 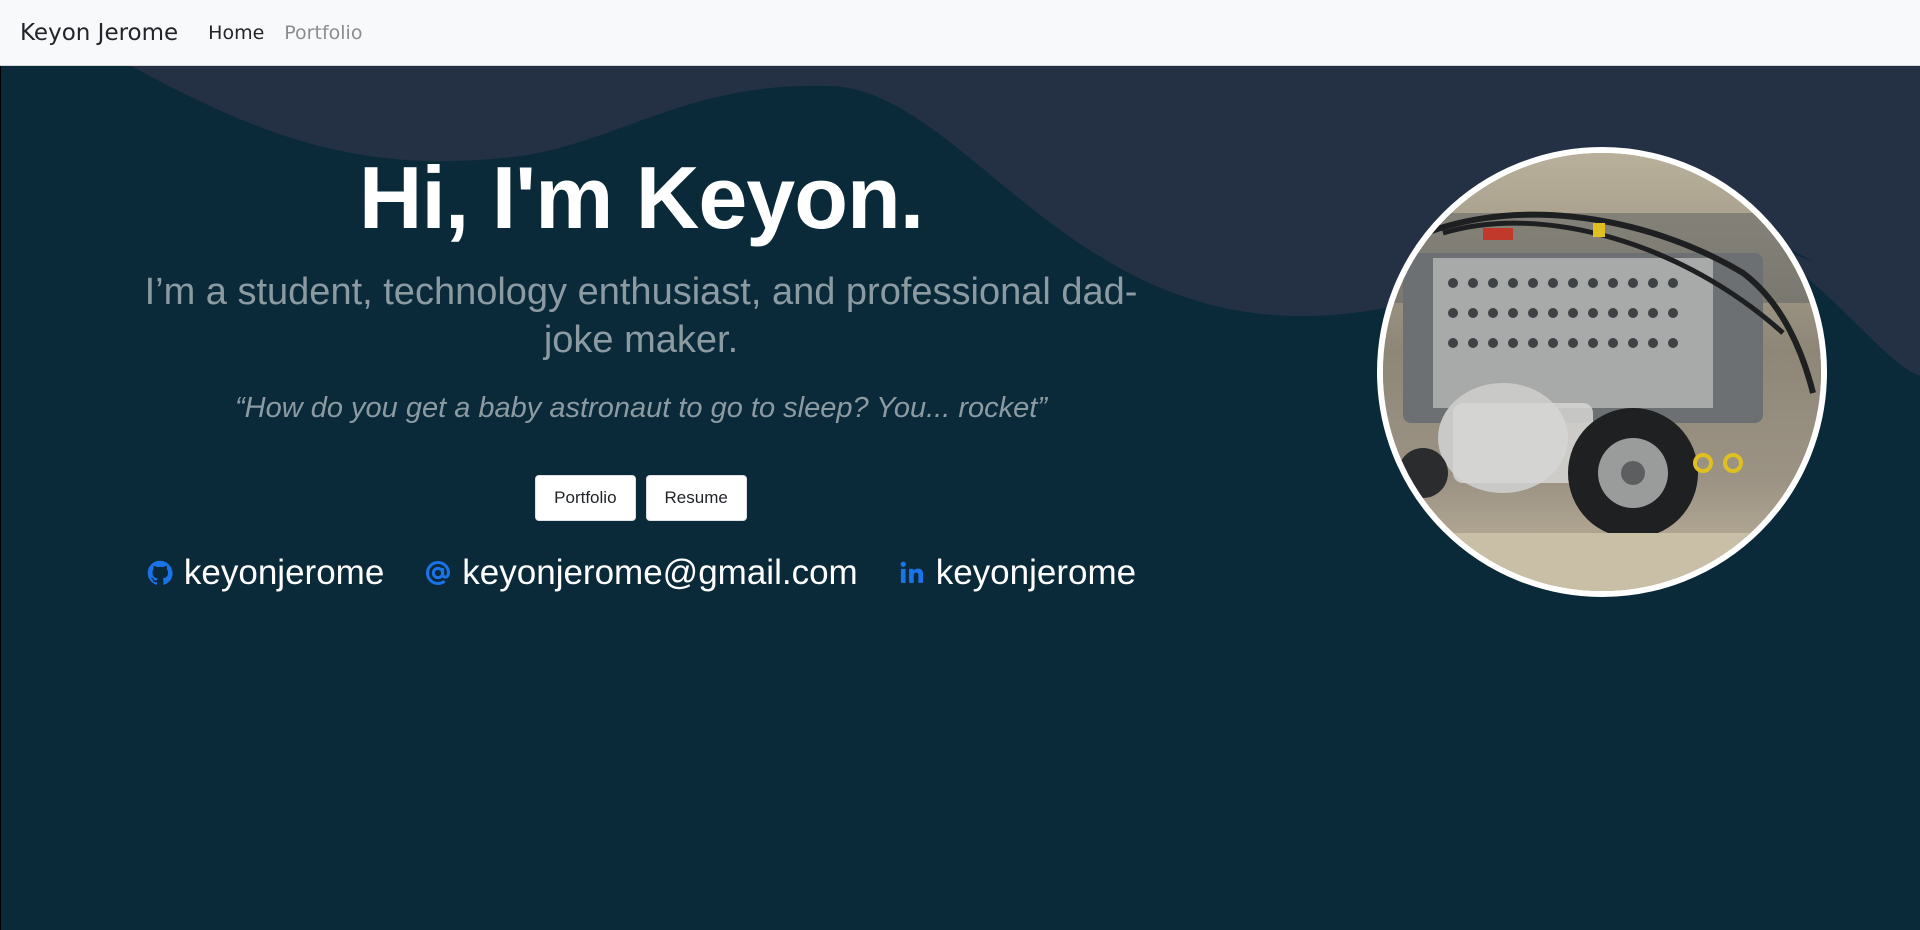 I want to click on nav-portfolio-link: Portfolio, so click(x=323, y=33).